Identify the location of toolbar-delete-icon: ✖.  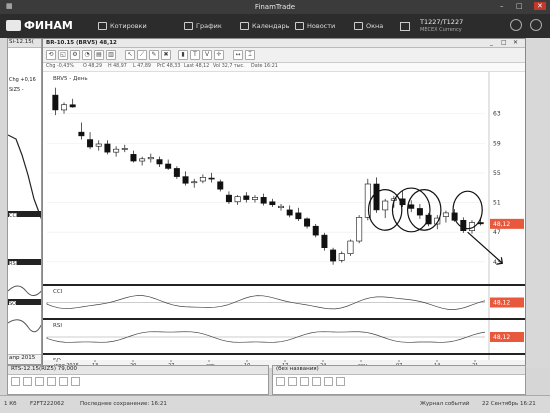
(166, 55).